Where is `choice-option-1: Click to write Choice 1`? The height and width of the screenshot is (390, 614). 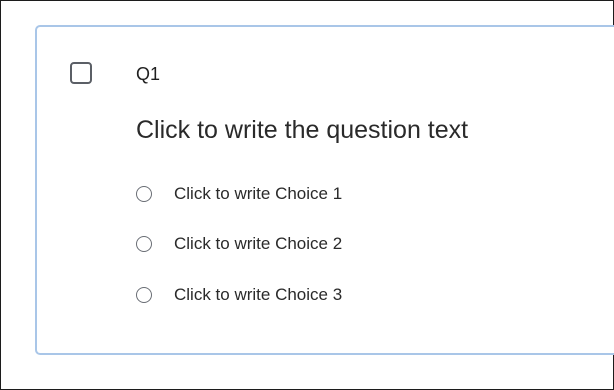 choice-option-1: Click to write Choice 1 is located at coordinates (239, 194).